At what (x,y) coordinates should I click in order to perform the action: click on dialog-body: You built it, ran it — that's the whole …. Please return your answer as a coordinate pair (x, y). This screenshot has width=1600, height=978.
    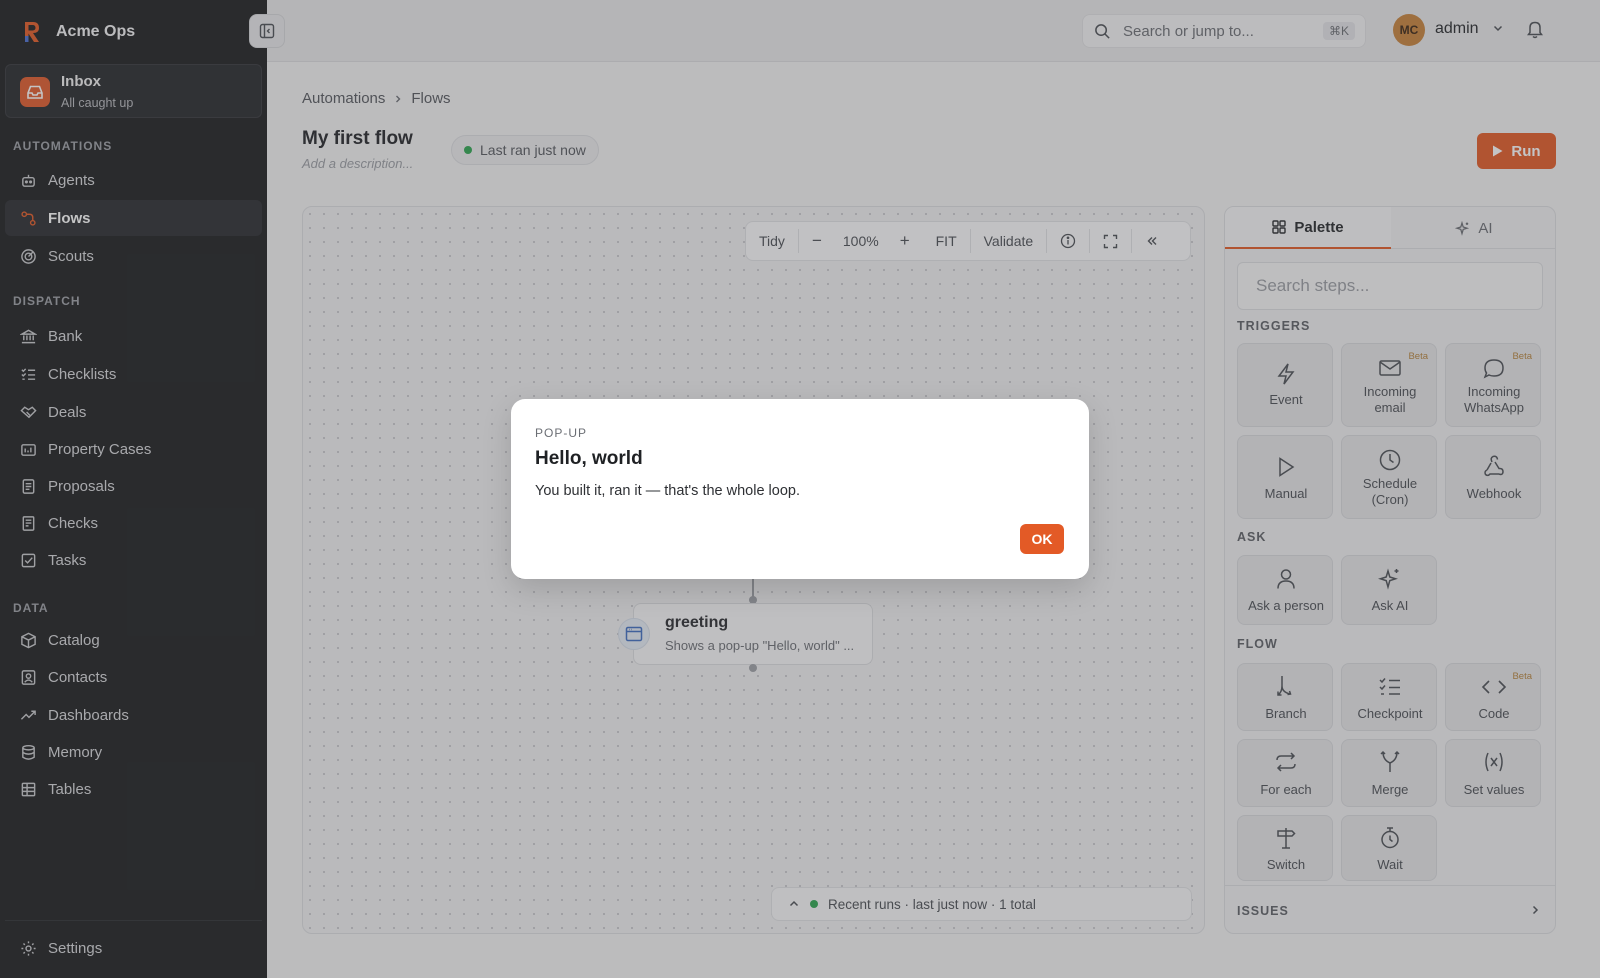
    Looking at the image, I should click on (668, 491).